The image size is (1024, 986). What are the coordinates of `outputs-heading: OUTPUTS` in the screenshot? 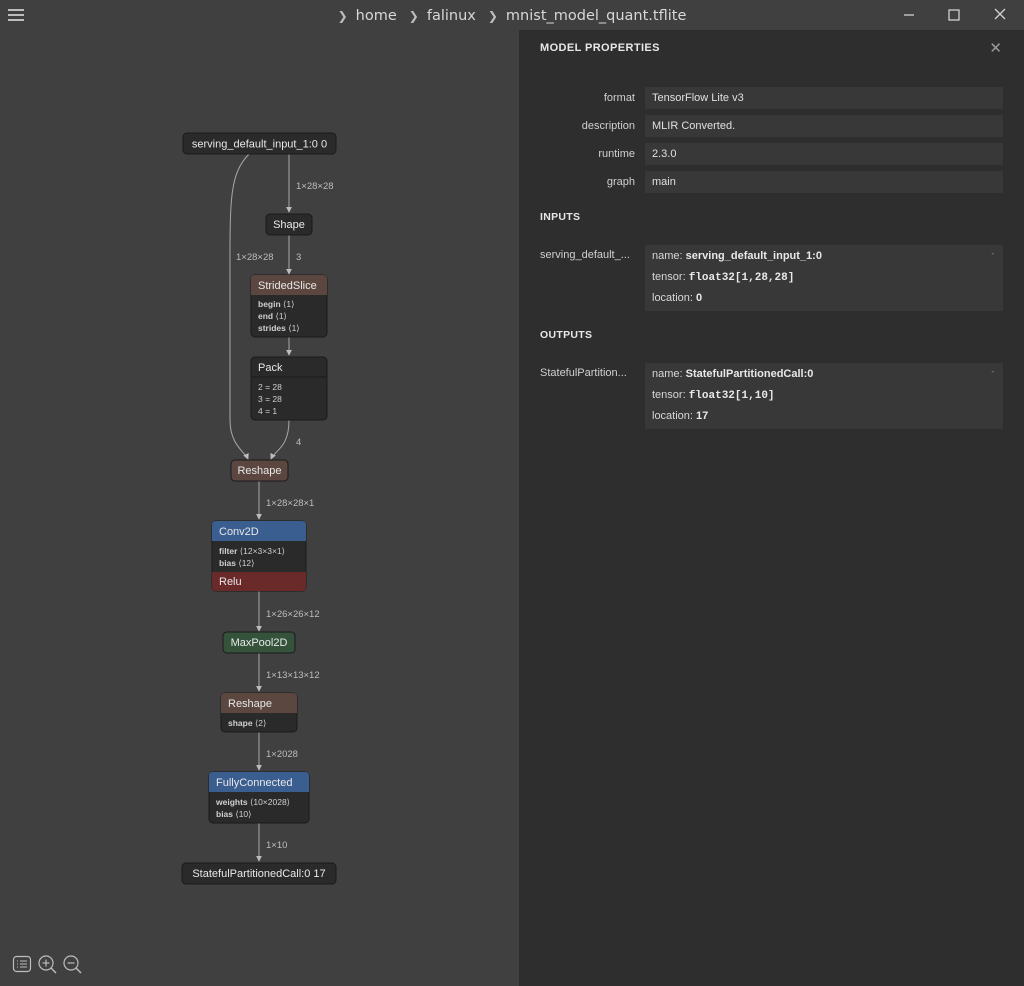 It's located at (566, 335).